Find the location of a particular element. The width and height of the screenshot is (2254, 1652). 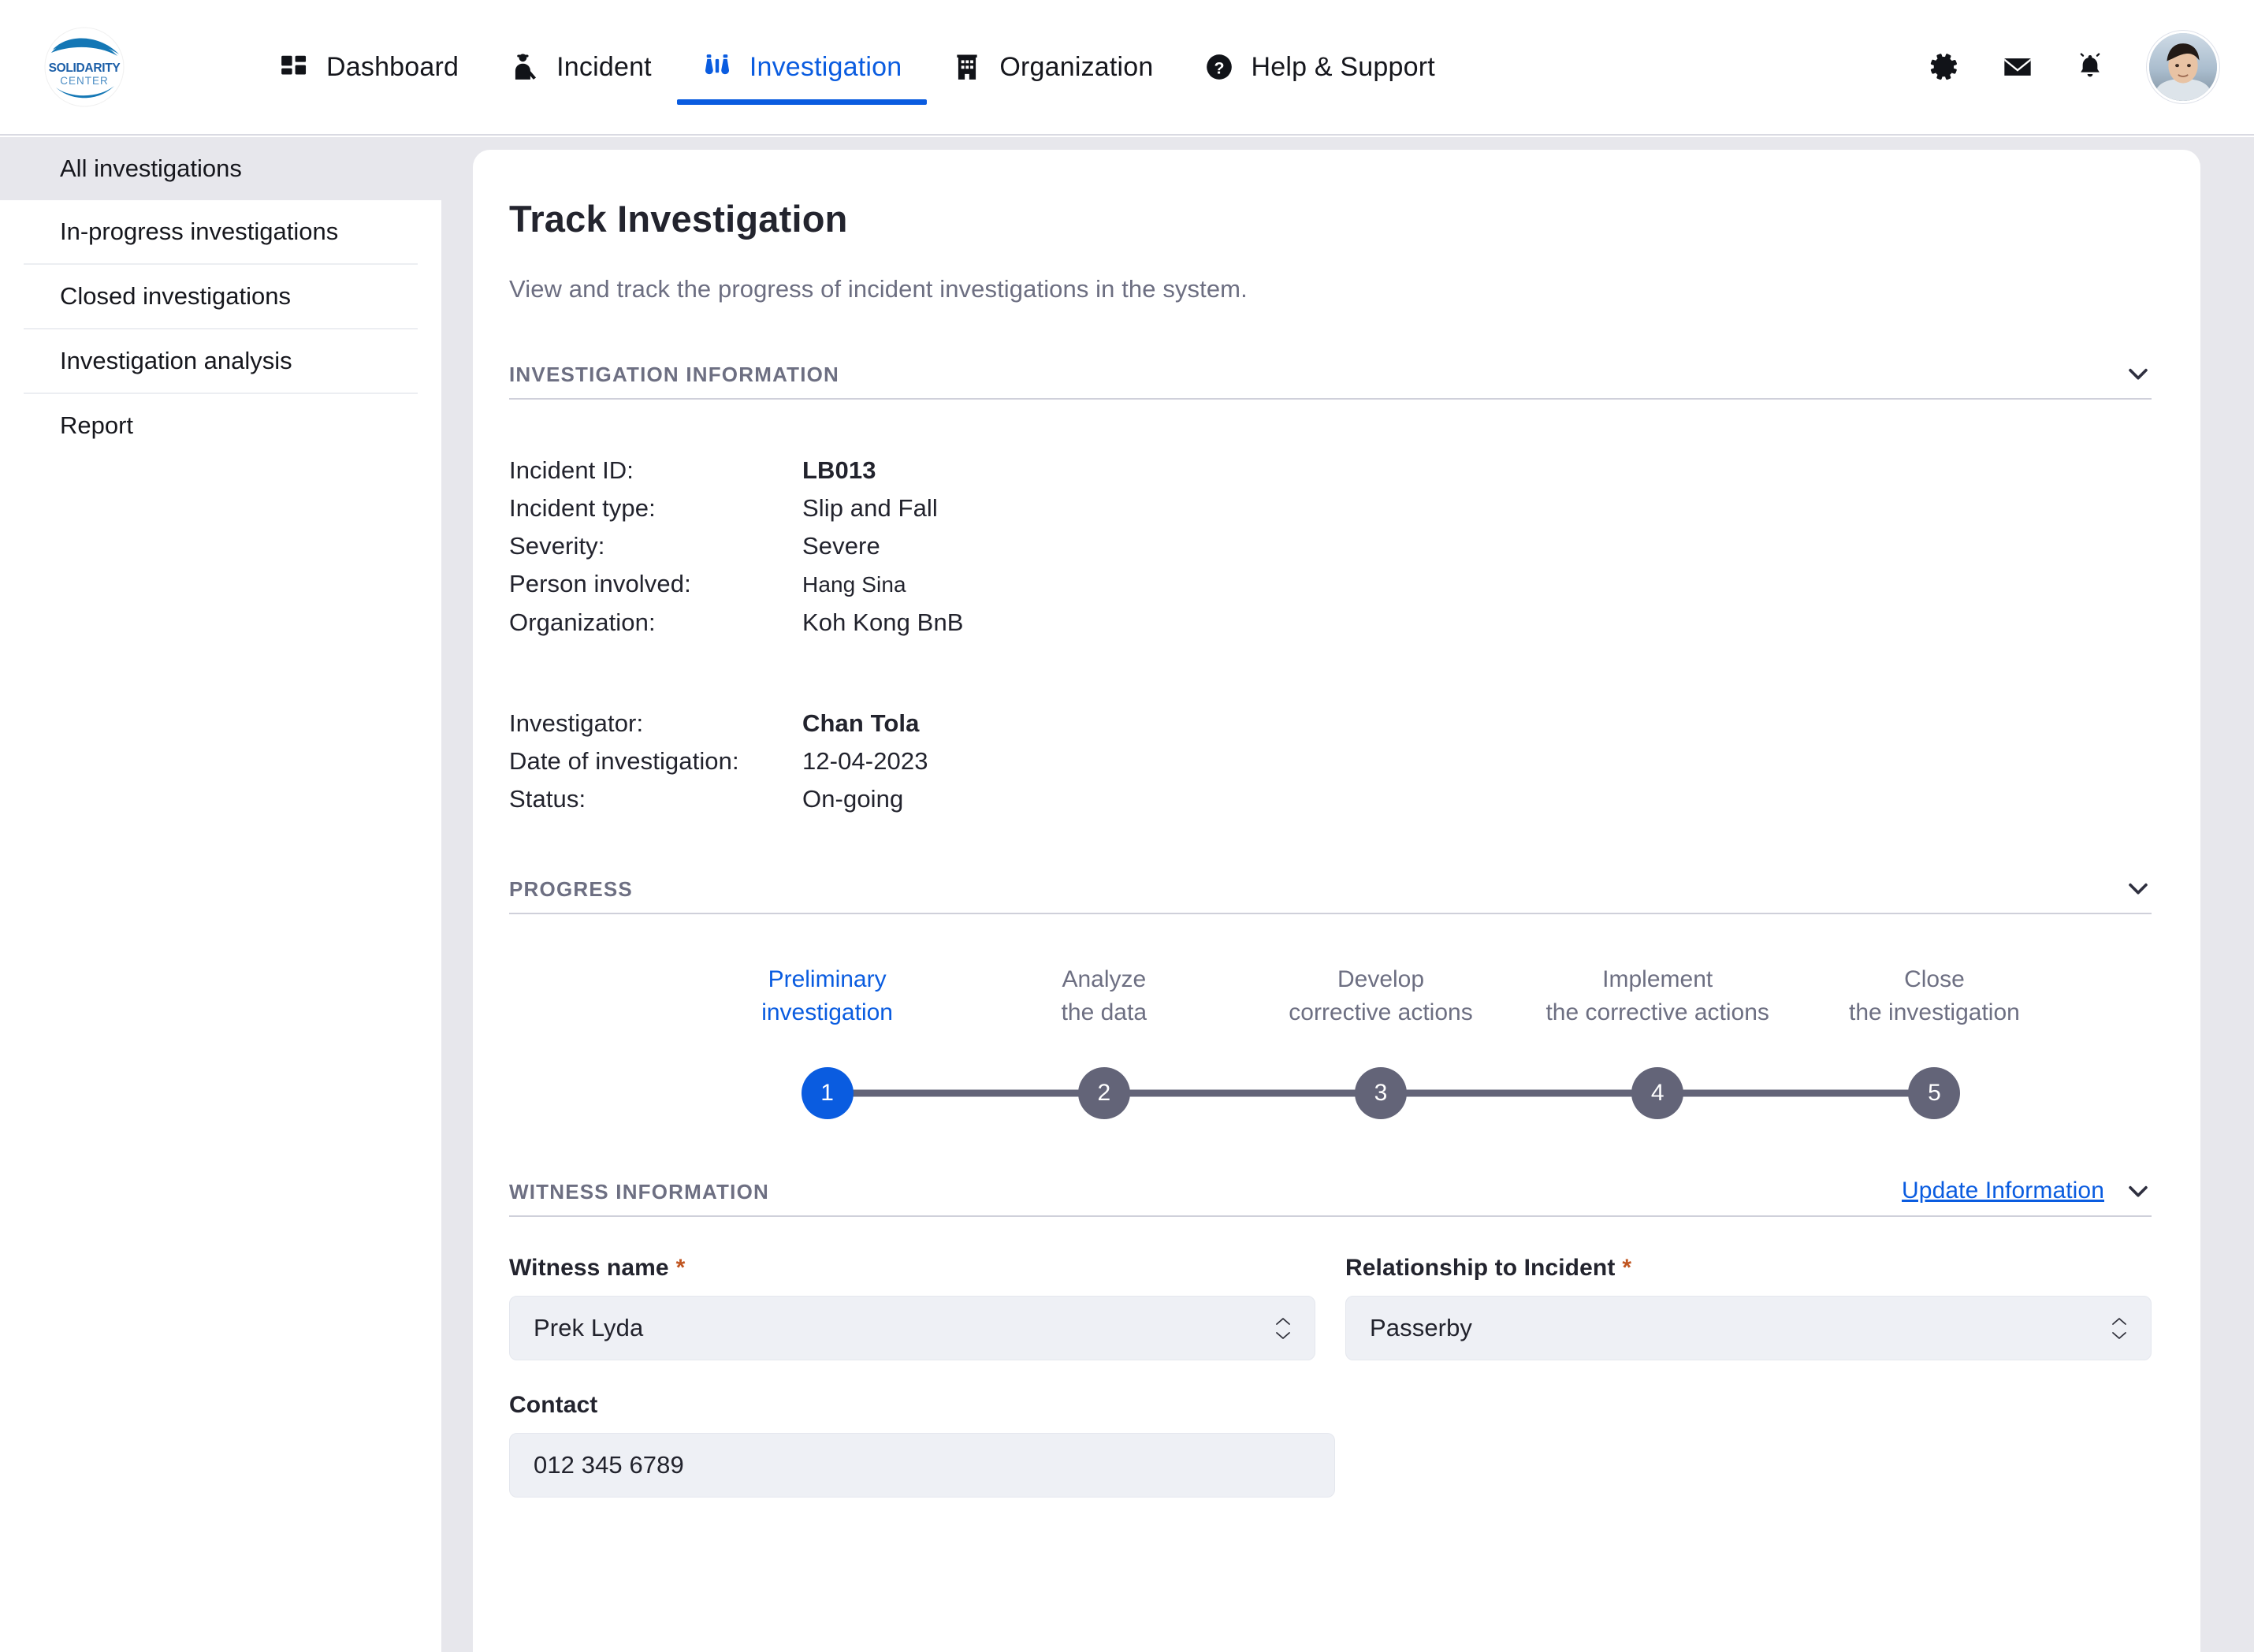

step-label-line2: the corrective actions is located at coordinates (1657, 1012).